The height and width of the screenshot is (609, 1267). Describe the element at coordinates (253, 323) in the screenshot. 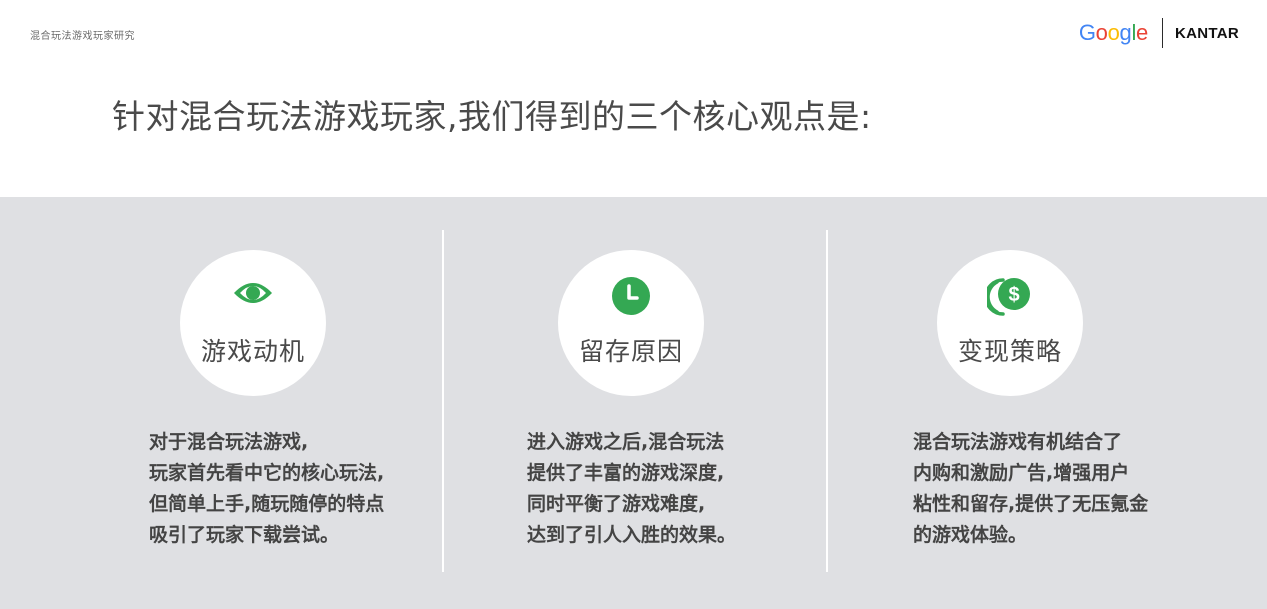

I see `insight-badge: 游戏动机` at that location.